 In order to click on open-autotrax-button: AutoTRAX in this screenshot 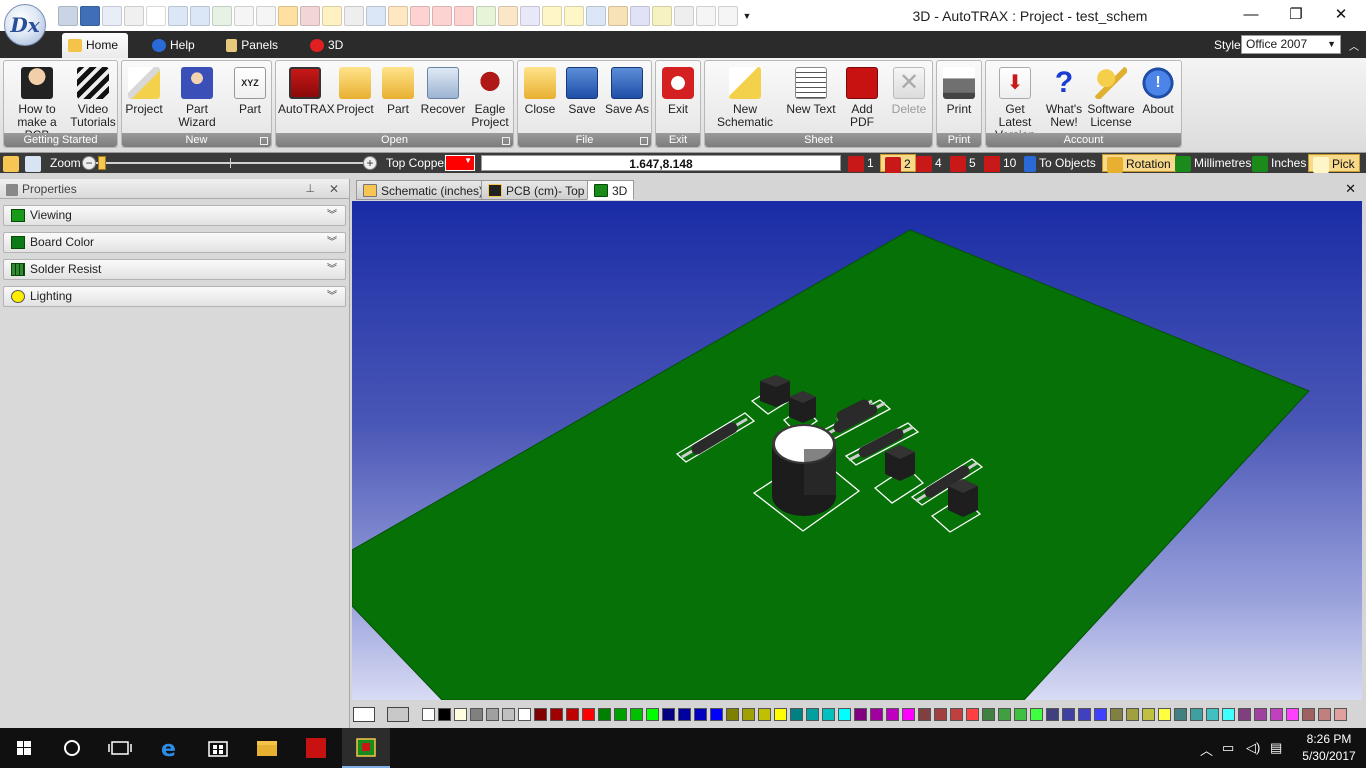, I will do `click(306, 99)`.